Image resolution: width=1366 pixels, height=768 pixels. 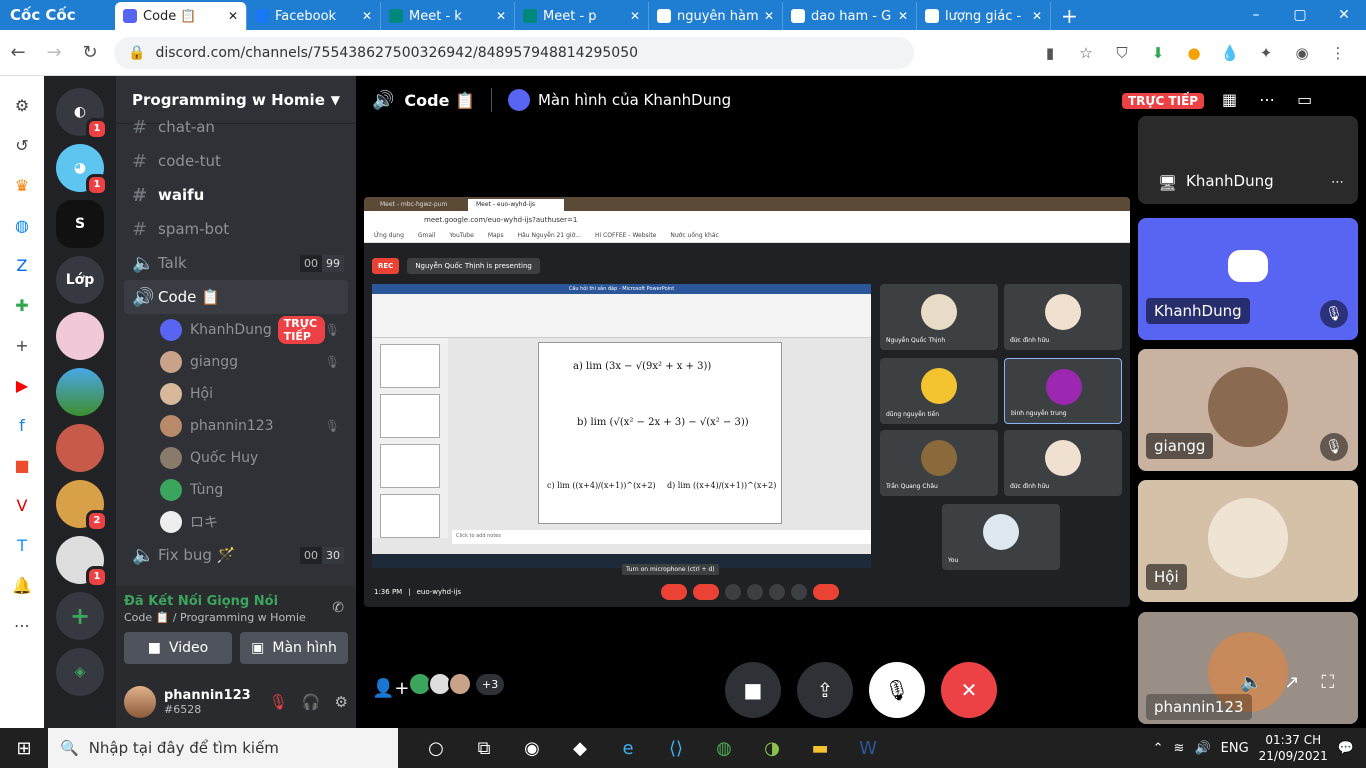 I want to click on crown-icon: ♛, so click(x=22, y=186).